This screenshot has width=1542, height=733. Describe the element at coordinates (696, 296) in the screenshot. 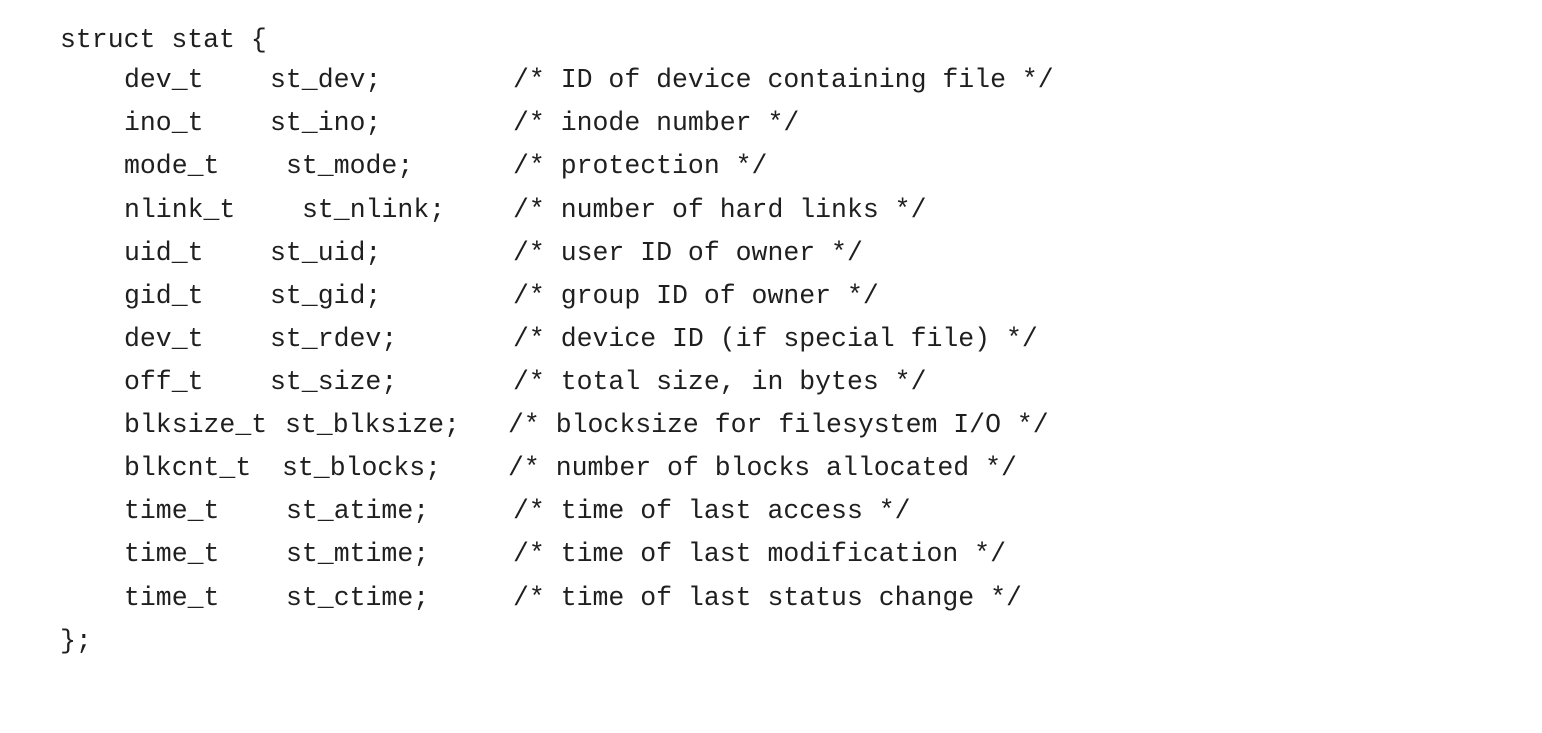

I see `field-comment: /* group ID of owner */` at that location.